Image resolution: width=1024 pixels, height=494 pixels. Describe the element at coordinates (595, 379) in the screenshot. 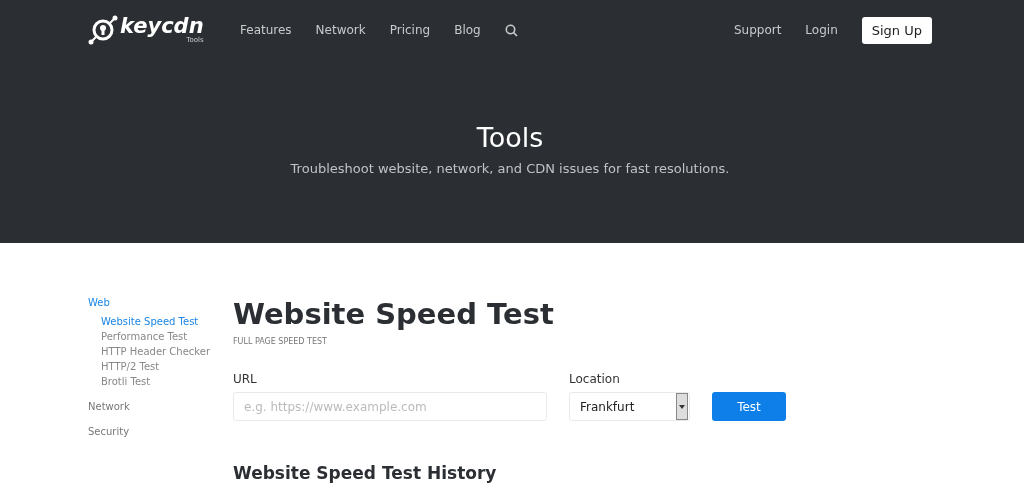

I see `location-label: Location` at that location.